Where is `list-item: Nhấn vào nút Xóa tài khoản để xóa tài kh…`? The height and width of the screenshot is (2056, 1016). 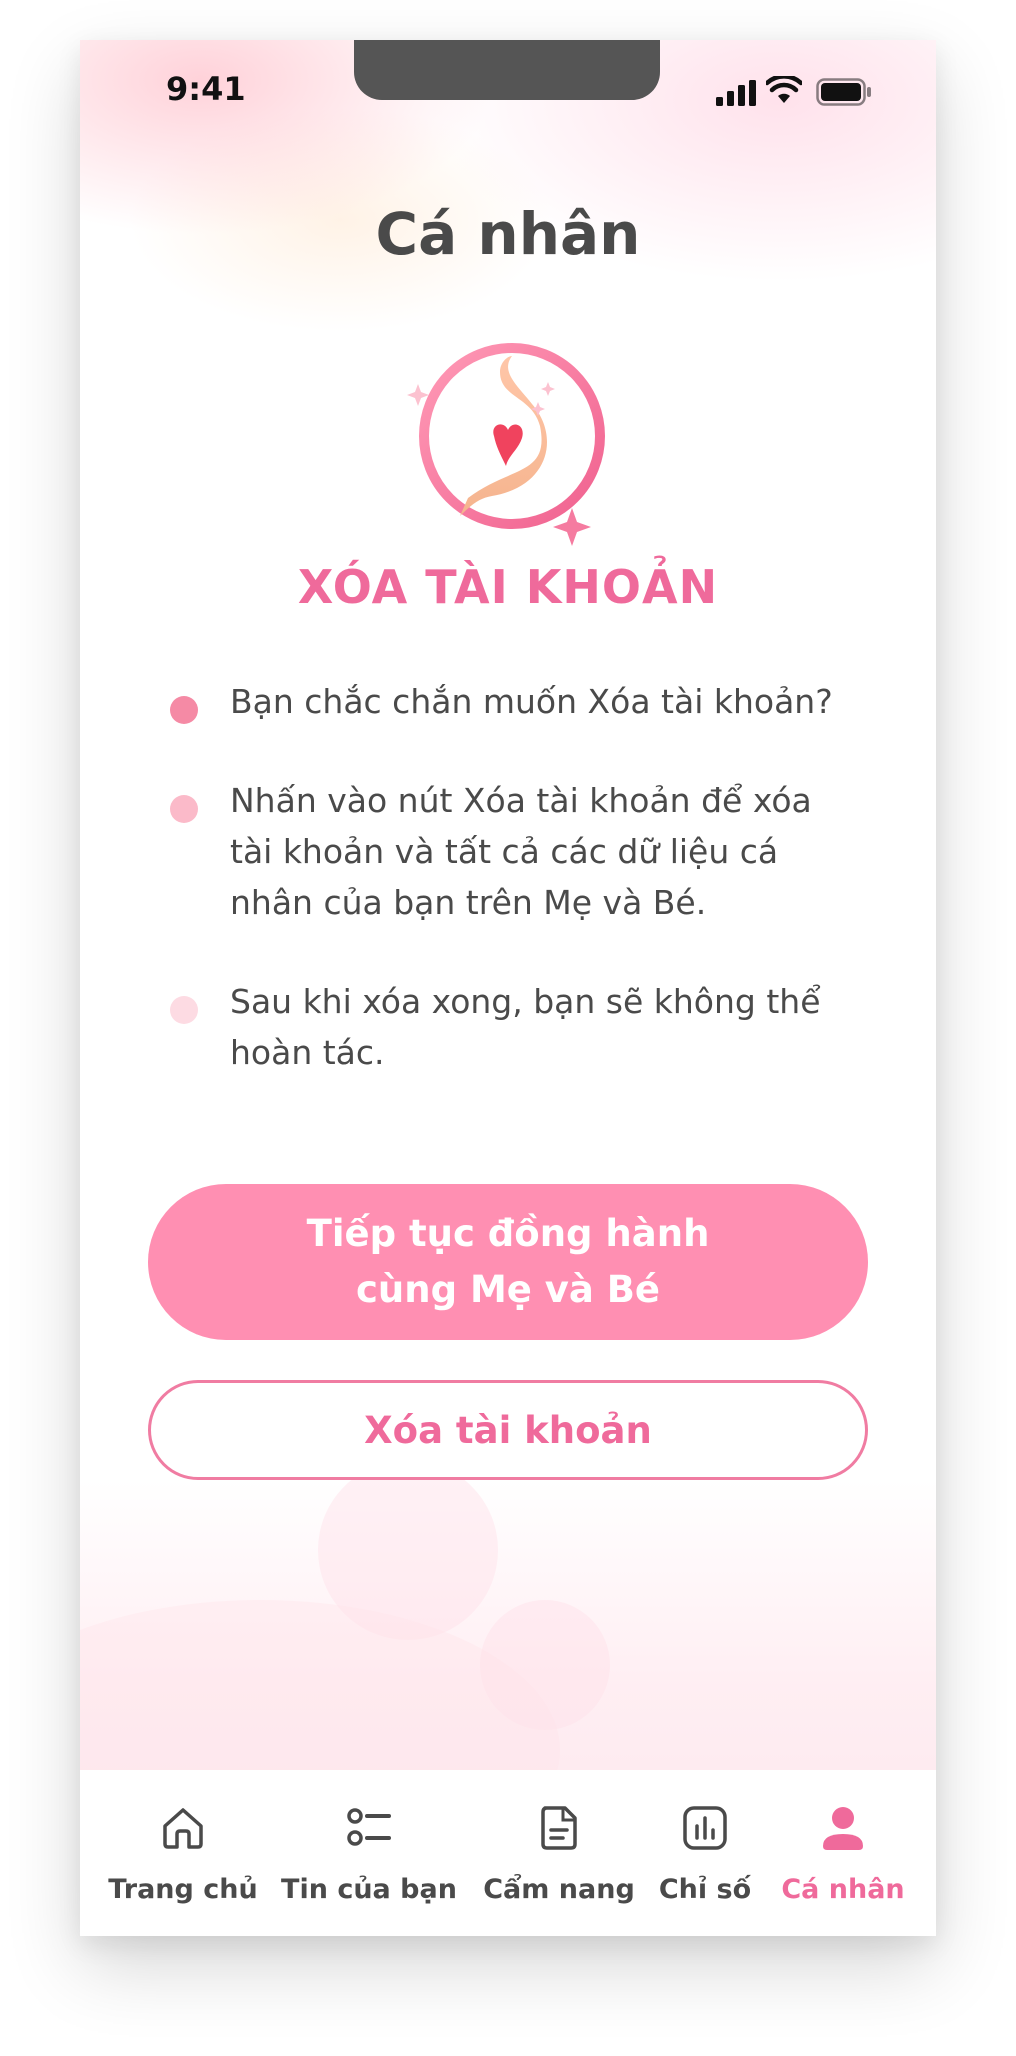
list-item: Nhấn vào nút Xóa tài khoản để xóa tài kh… is located at coordinates (515, 851).